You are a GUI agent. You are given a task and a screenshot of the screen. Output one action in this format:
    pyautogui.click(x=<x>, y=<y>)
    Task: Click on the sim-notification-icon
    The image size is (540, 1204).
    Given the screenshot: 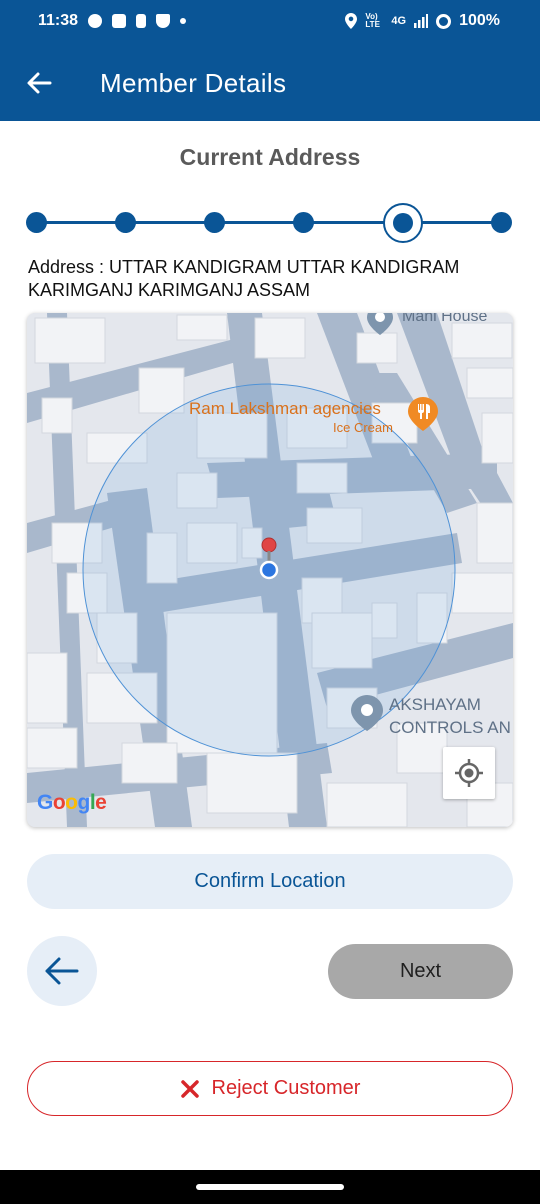 What is the action you would take?
    pyautogui.click(x=141, y=21)
    